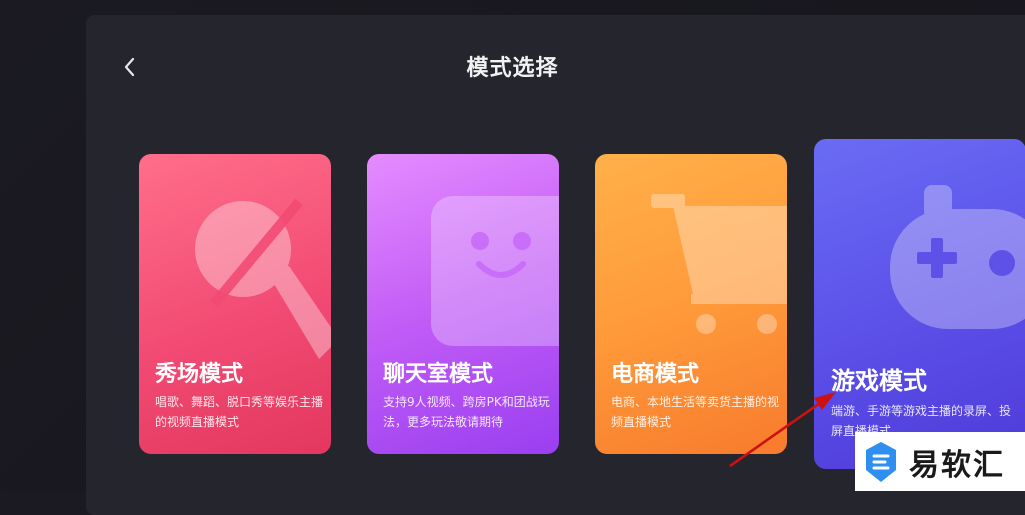 Image resolution: width=1025 pixels, height=515 pixels. Describe the element at coordinates (463, 304) in the screenshot. I see `mode-card-chat: 聊天室模式 支持9人视频、跨房PK和团战玩法，更多玩法敬请期待` at that location.